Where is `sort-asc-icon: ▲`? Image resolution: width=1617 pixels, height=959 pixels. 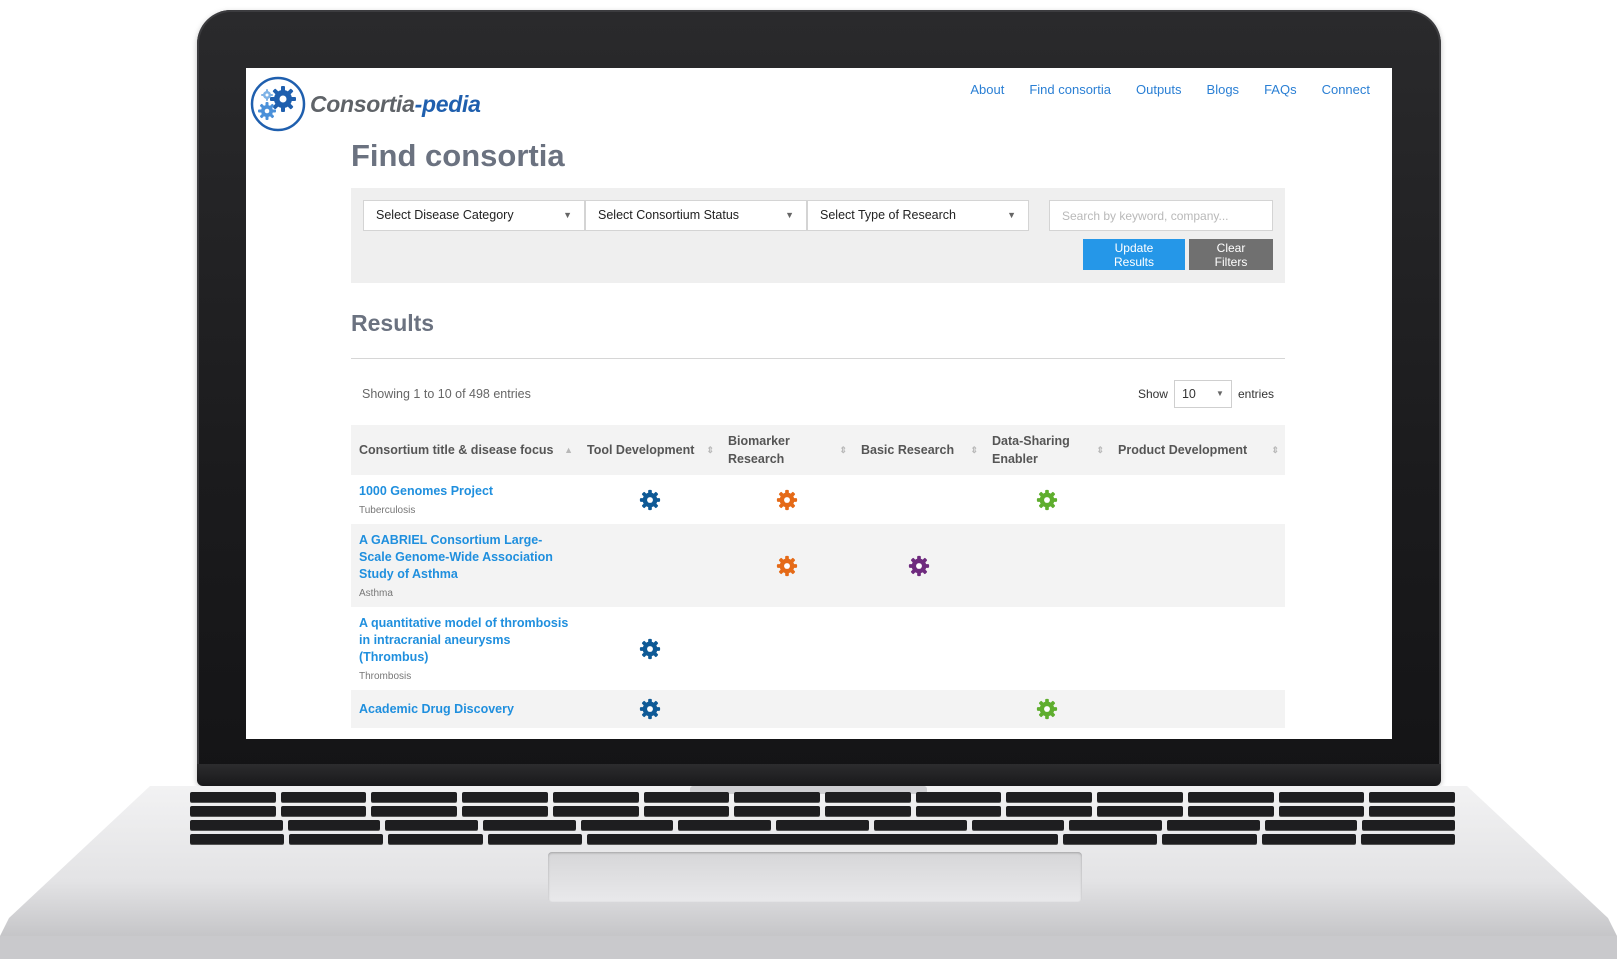 sort-asc-icon: ▲ is located at coordinates (568, 450).